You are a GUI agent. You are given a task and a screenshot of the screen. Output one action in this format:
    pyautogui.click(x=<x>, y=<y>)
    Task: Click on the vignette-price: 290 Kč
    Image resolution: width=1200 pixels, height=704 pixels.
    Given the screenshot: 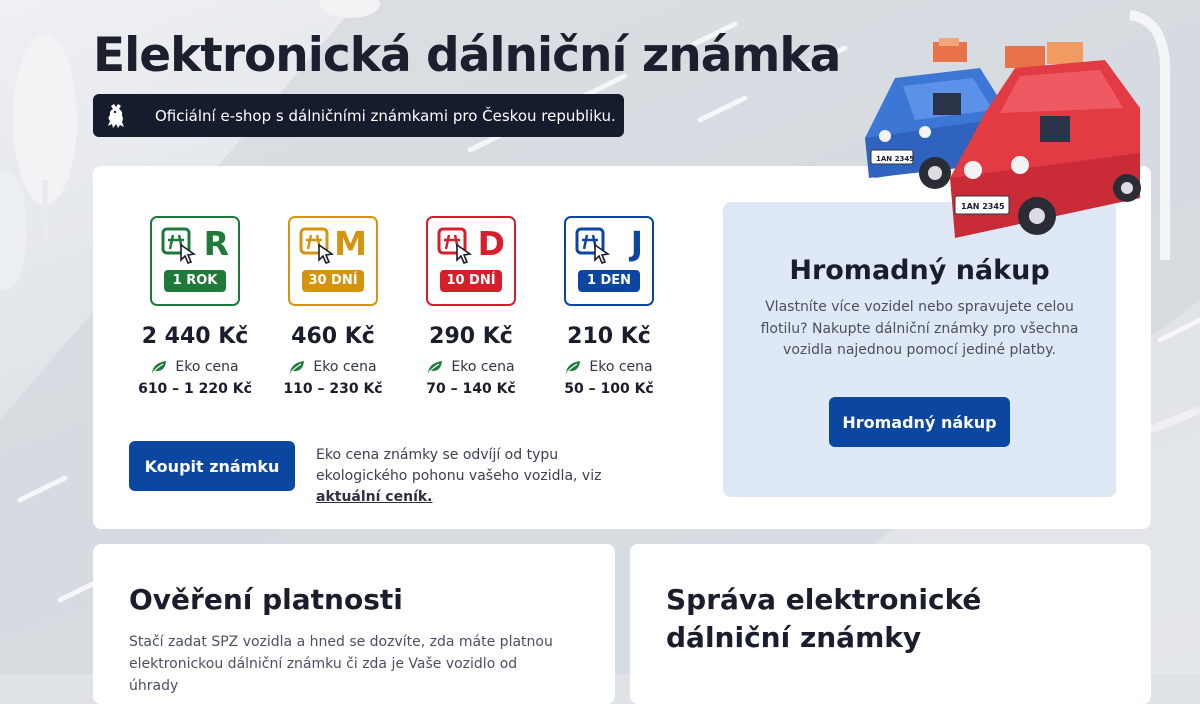 What is the action you would take?
    pyautogui.click(x=471, y=336)
    